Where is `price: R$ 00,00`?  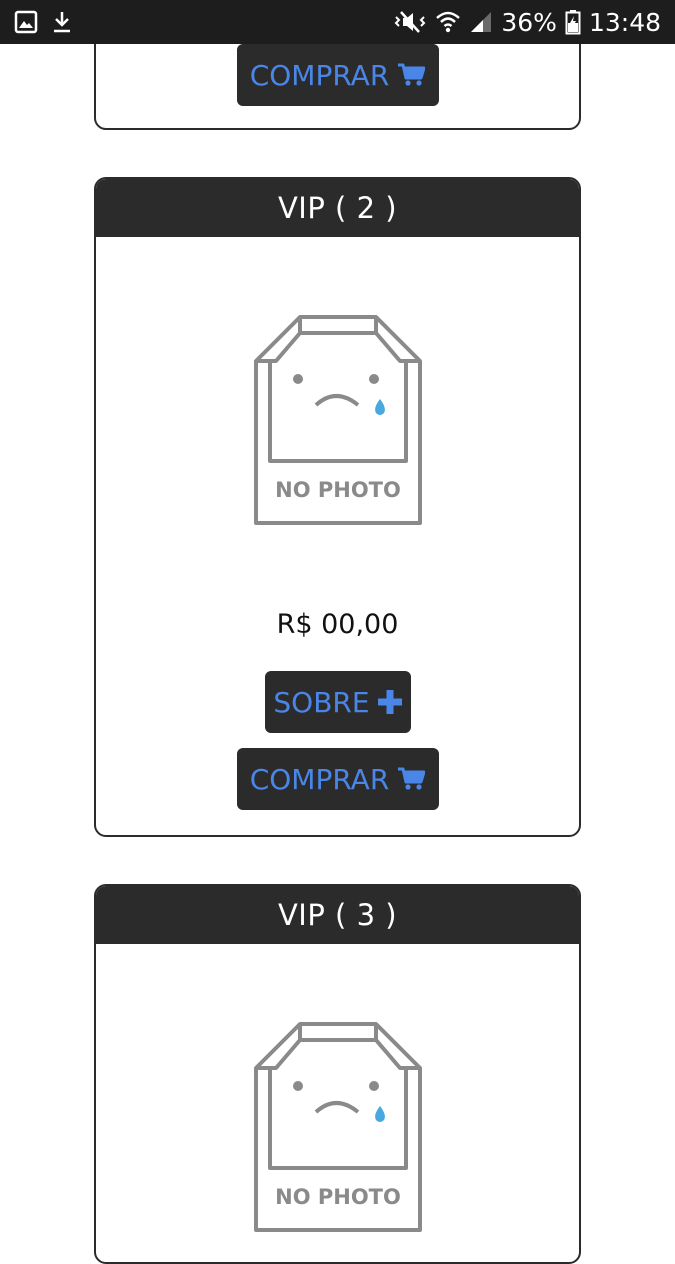
price: R$ 00,00 is located at coordinates (337, 624).